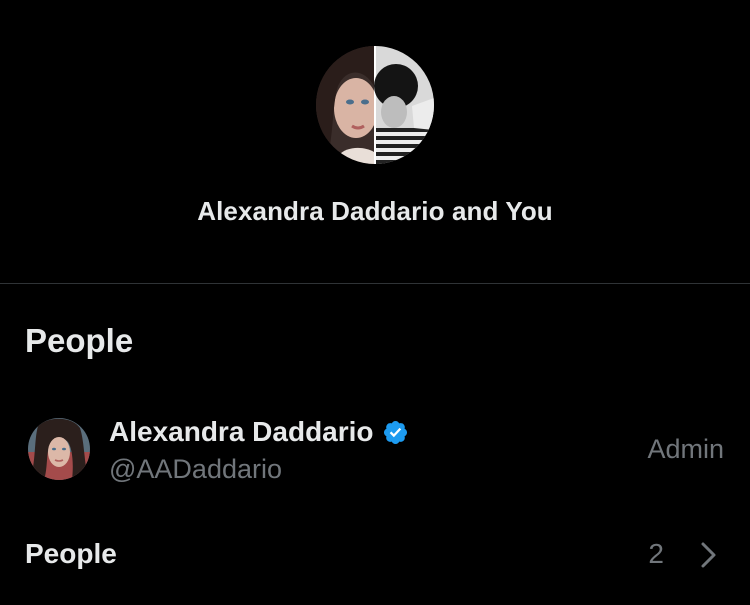  What do you see at coordinates (71, 553) in the screenshot?
I see `people-row-label: People` at bounding box center [71, 553].